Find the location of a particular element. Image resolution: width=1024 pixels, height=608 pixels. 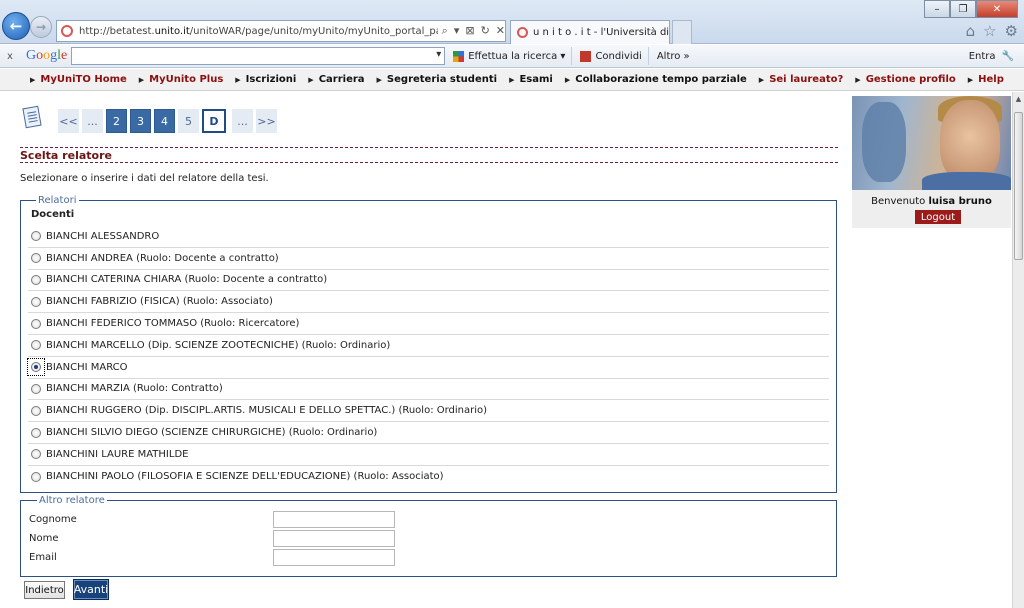

signin-button: Entra is located at coordinates (982, 56).